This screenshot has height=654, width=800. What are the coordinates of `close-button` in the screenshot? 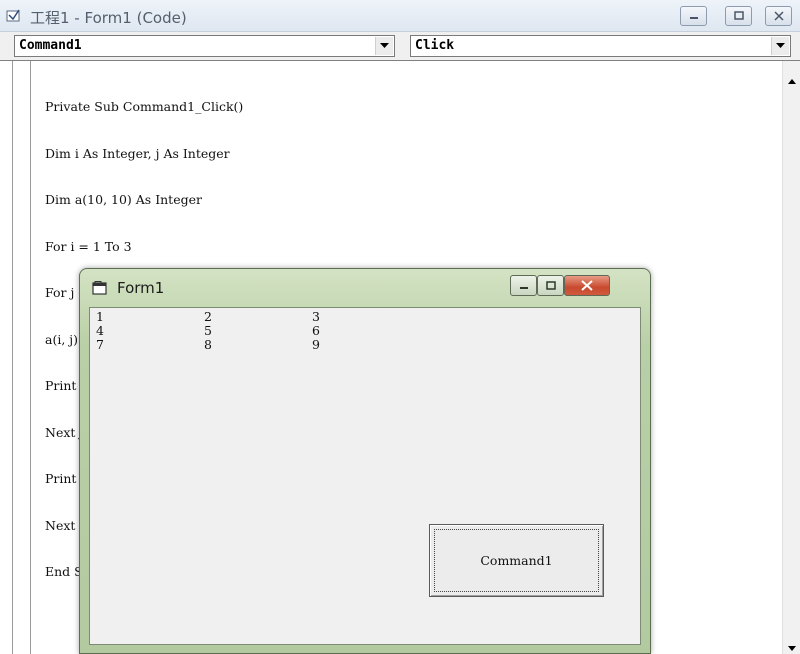 It's located at (778, 16).